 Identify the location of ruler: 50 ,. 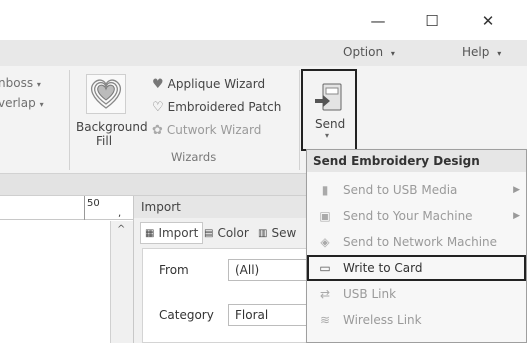
(66, 208).